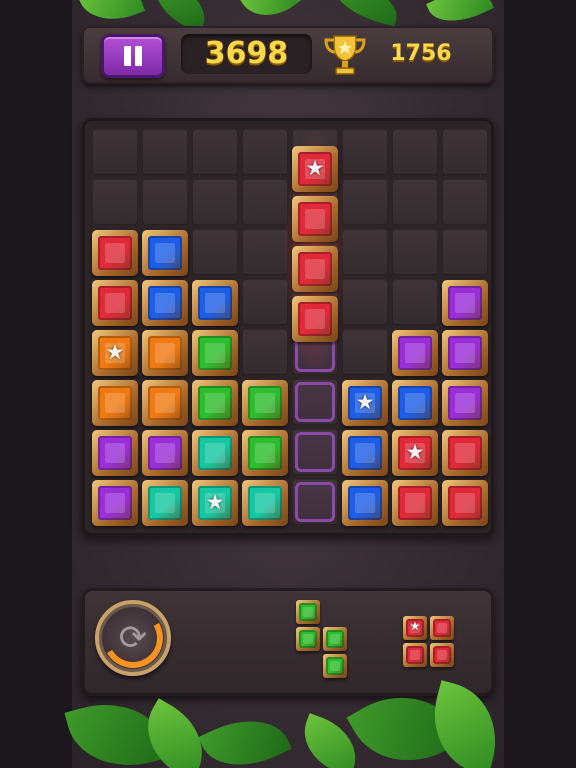 The image size is (576, 768). Describe the element at coordinates (133, 638) in the screenshot. I see `rotate-icon: ⟳` at that location.